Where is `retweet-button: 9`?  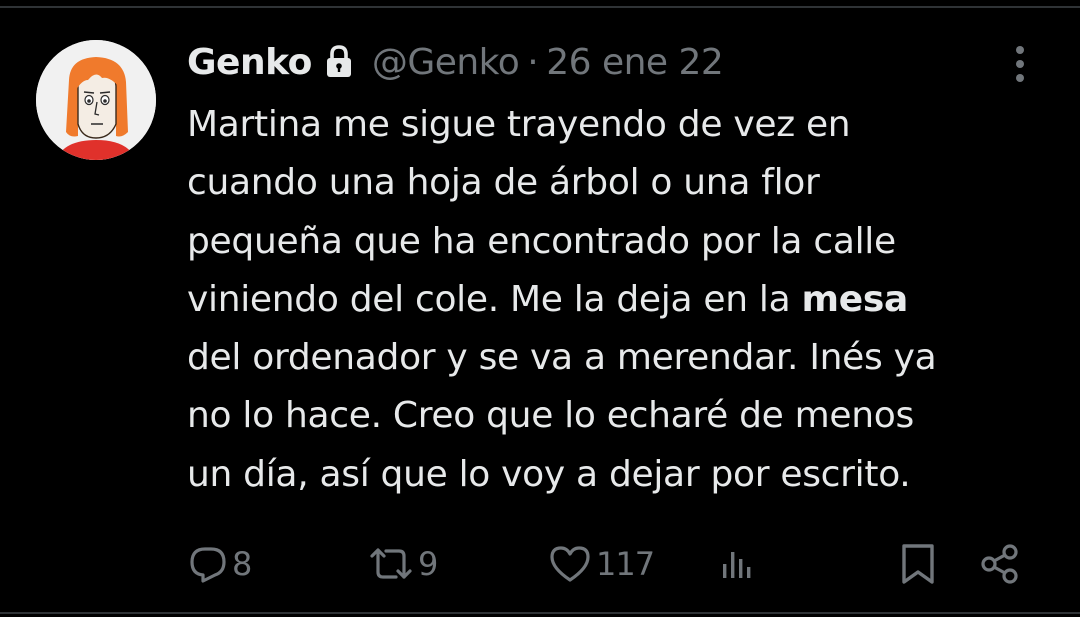
retweet-button: 9 is located at coordinates (403, 564).